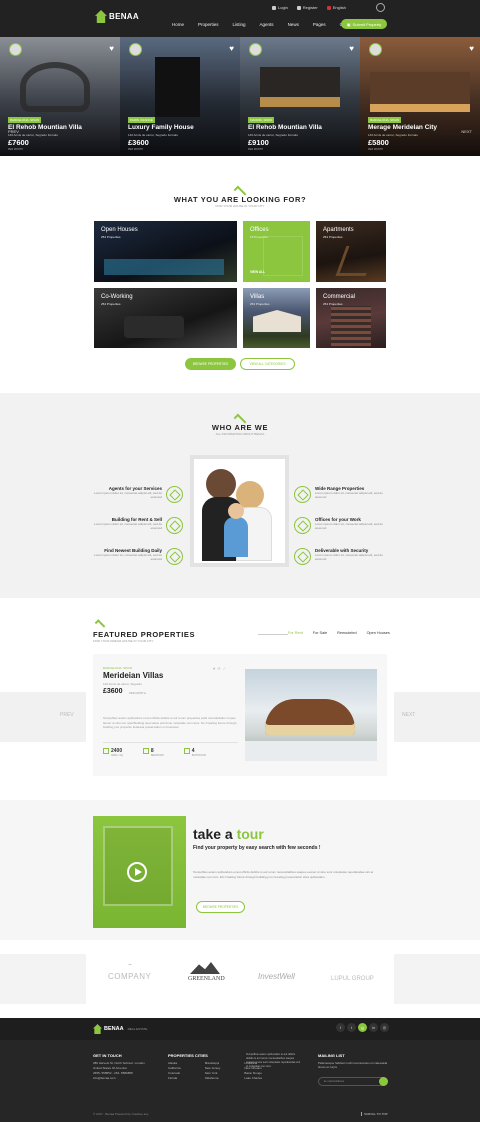 Image resolution: width=480 pixels, height=1122 pixels. I want to click on browse-properties-button: BROWSE PROPERTIES, so click(210, 364).